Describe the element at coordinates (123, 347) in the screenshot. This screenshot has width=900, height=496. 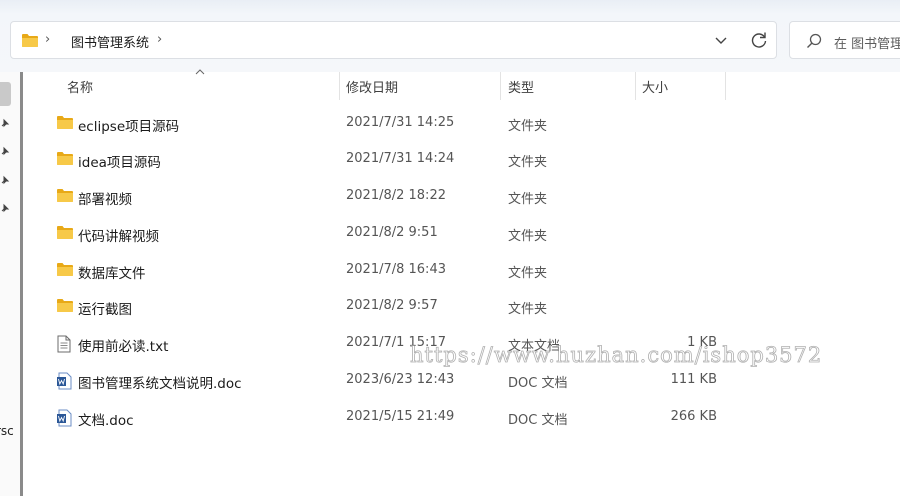
I see `file-name: 使用前必读.txt` at that location.